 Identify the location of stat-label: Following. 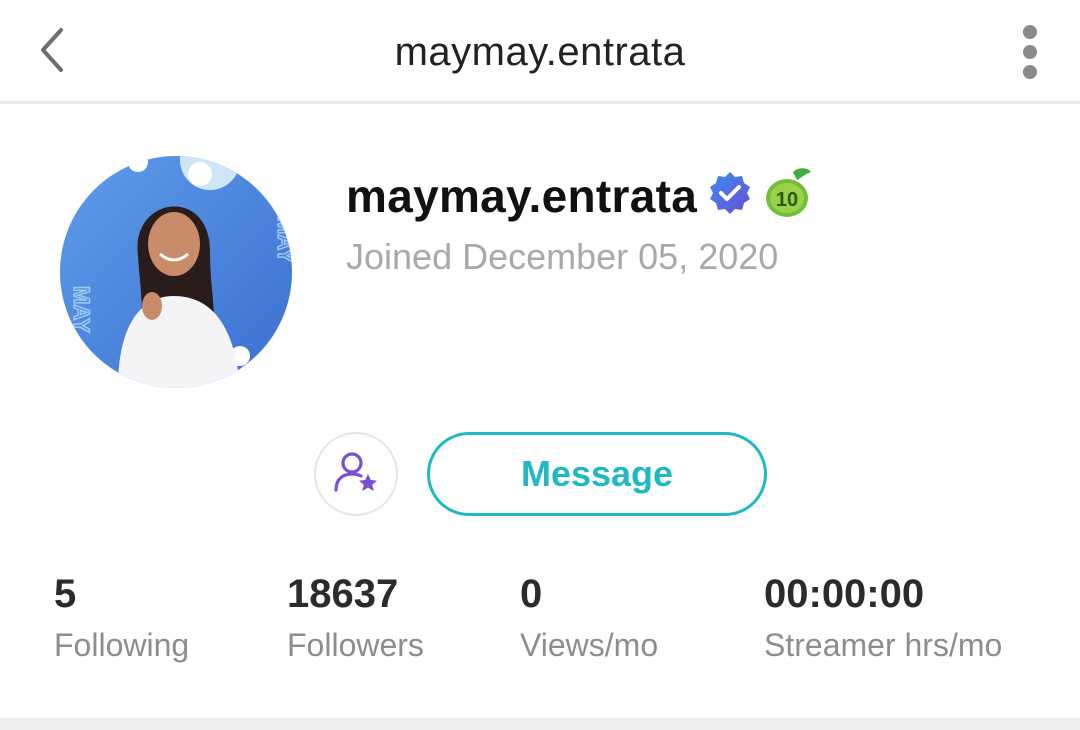
(122, 645).